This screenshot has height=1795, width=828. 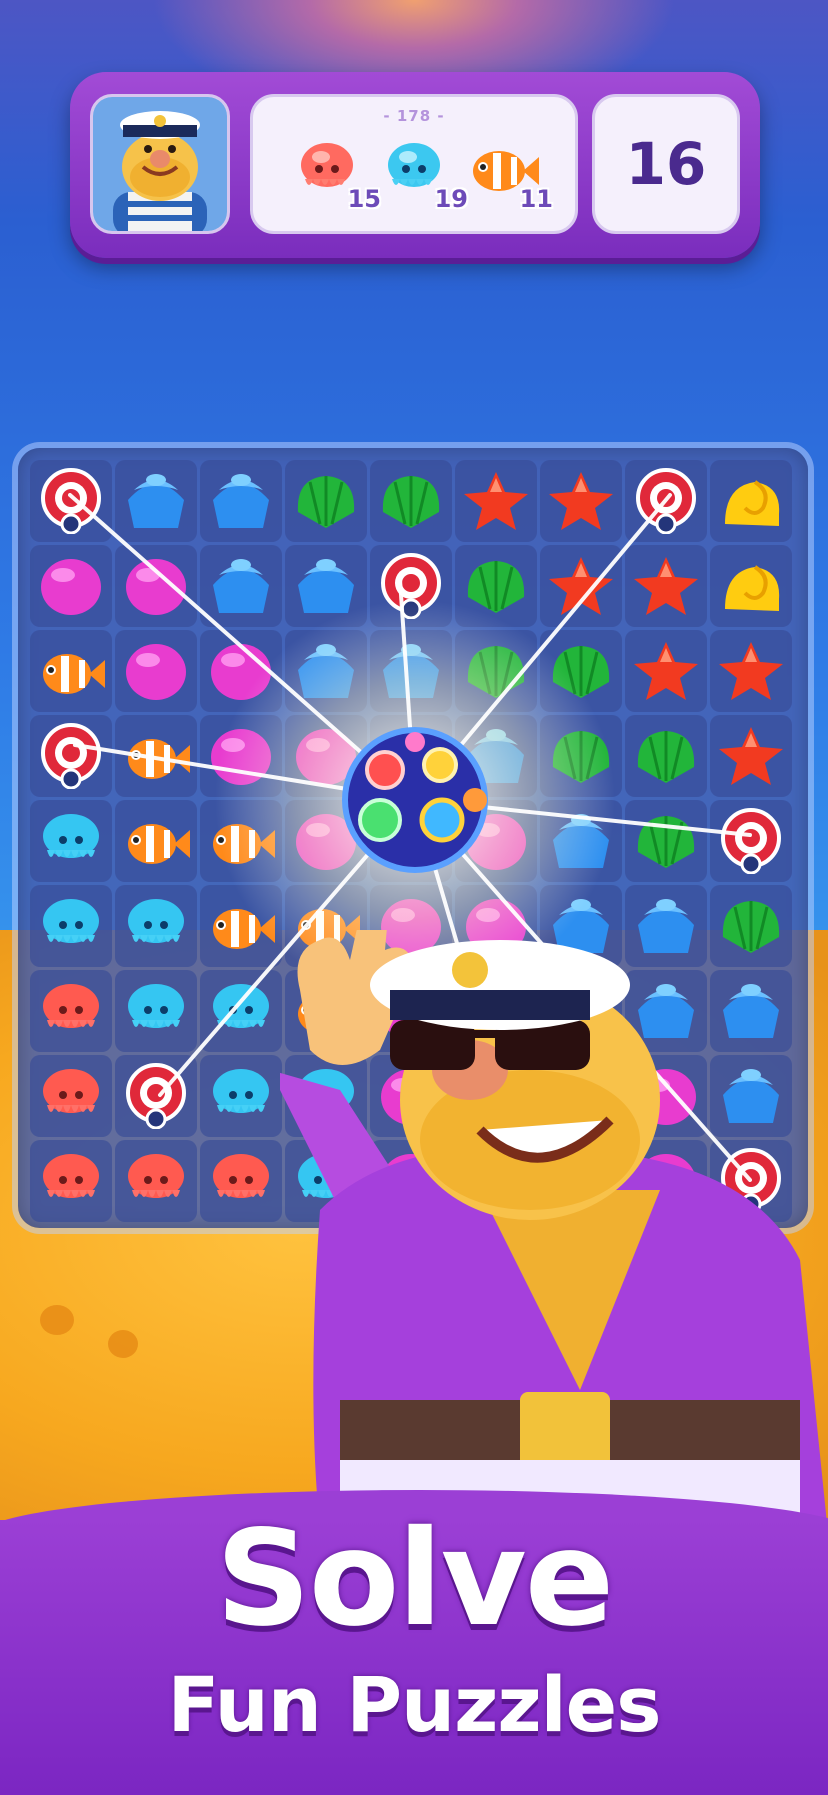 I want to click on captain-avatar, so click(x=160, y=164).